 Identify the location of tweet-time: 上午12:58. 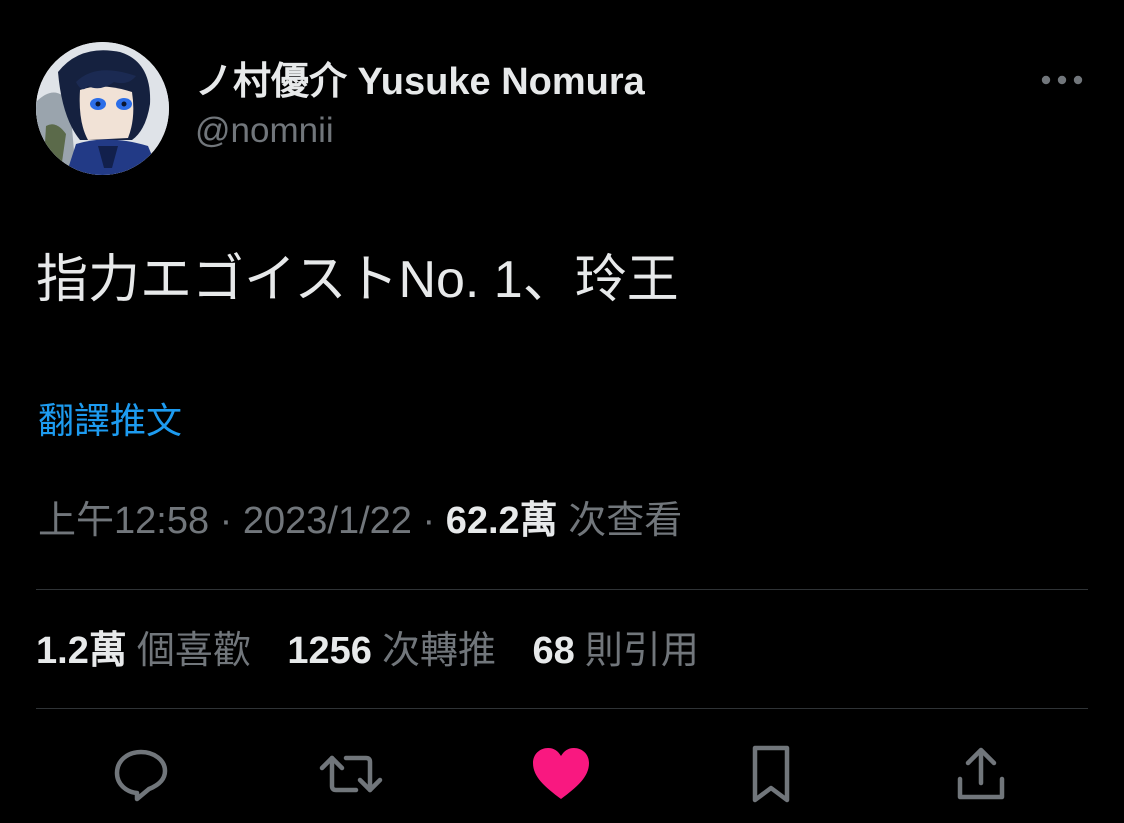
(123, 521).